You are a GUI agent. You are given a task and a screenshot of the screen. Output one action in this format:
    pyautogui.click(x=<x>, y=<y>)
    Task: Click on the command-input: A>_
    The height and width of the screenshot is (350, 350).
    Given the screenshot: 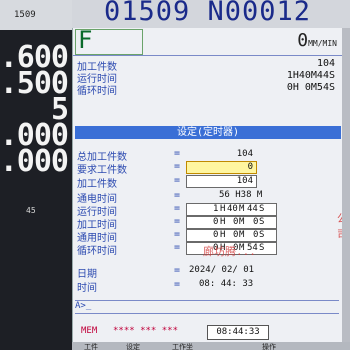 What is the action you would take?
    pyautogui.click(x=207, y=307)
    